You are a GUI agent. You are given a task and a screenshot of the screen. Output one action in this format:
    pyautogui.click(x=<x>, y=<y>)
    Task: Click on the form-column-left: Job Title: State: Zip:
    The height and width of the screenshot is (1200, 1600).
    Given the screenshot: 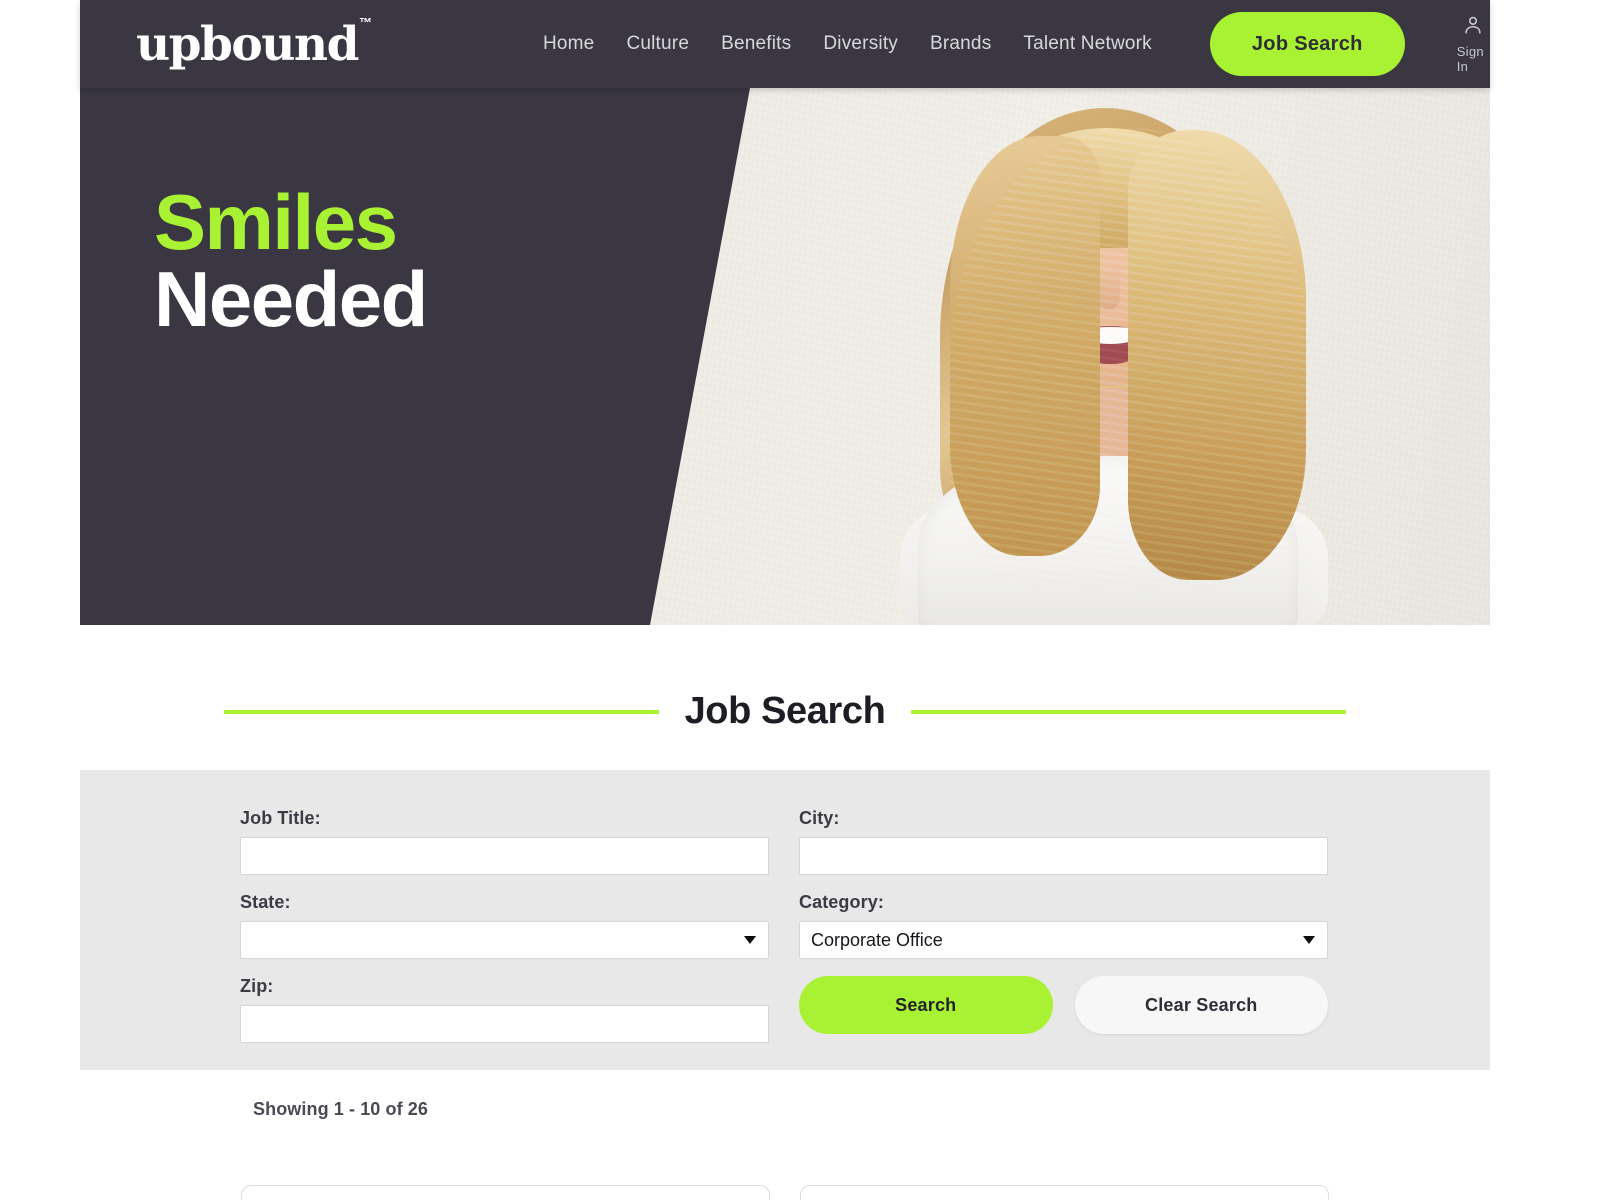 What is the action you would take?
    pyautogui.click(x=504, y=934)
    